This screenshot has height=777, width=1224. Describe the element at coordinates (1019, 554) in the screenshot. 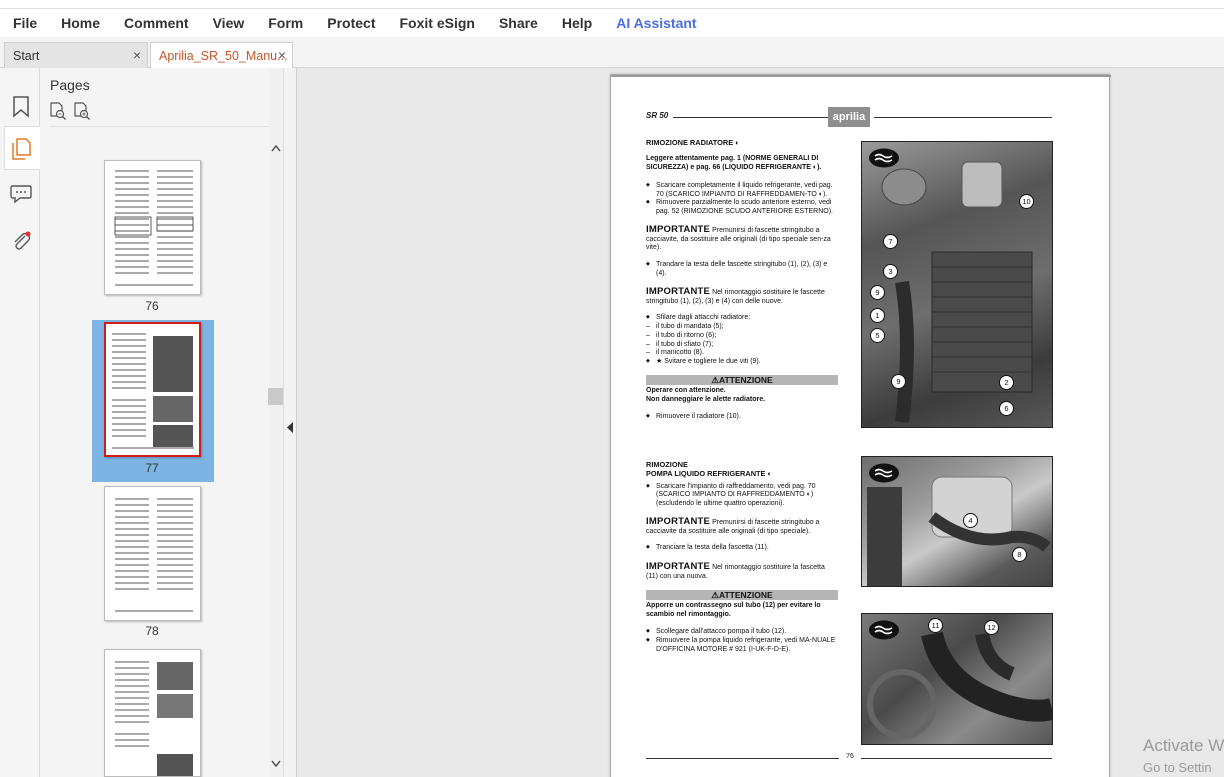

I see `callout-8: 8` at that location.